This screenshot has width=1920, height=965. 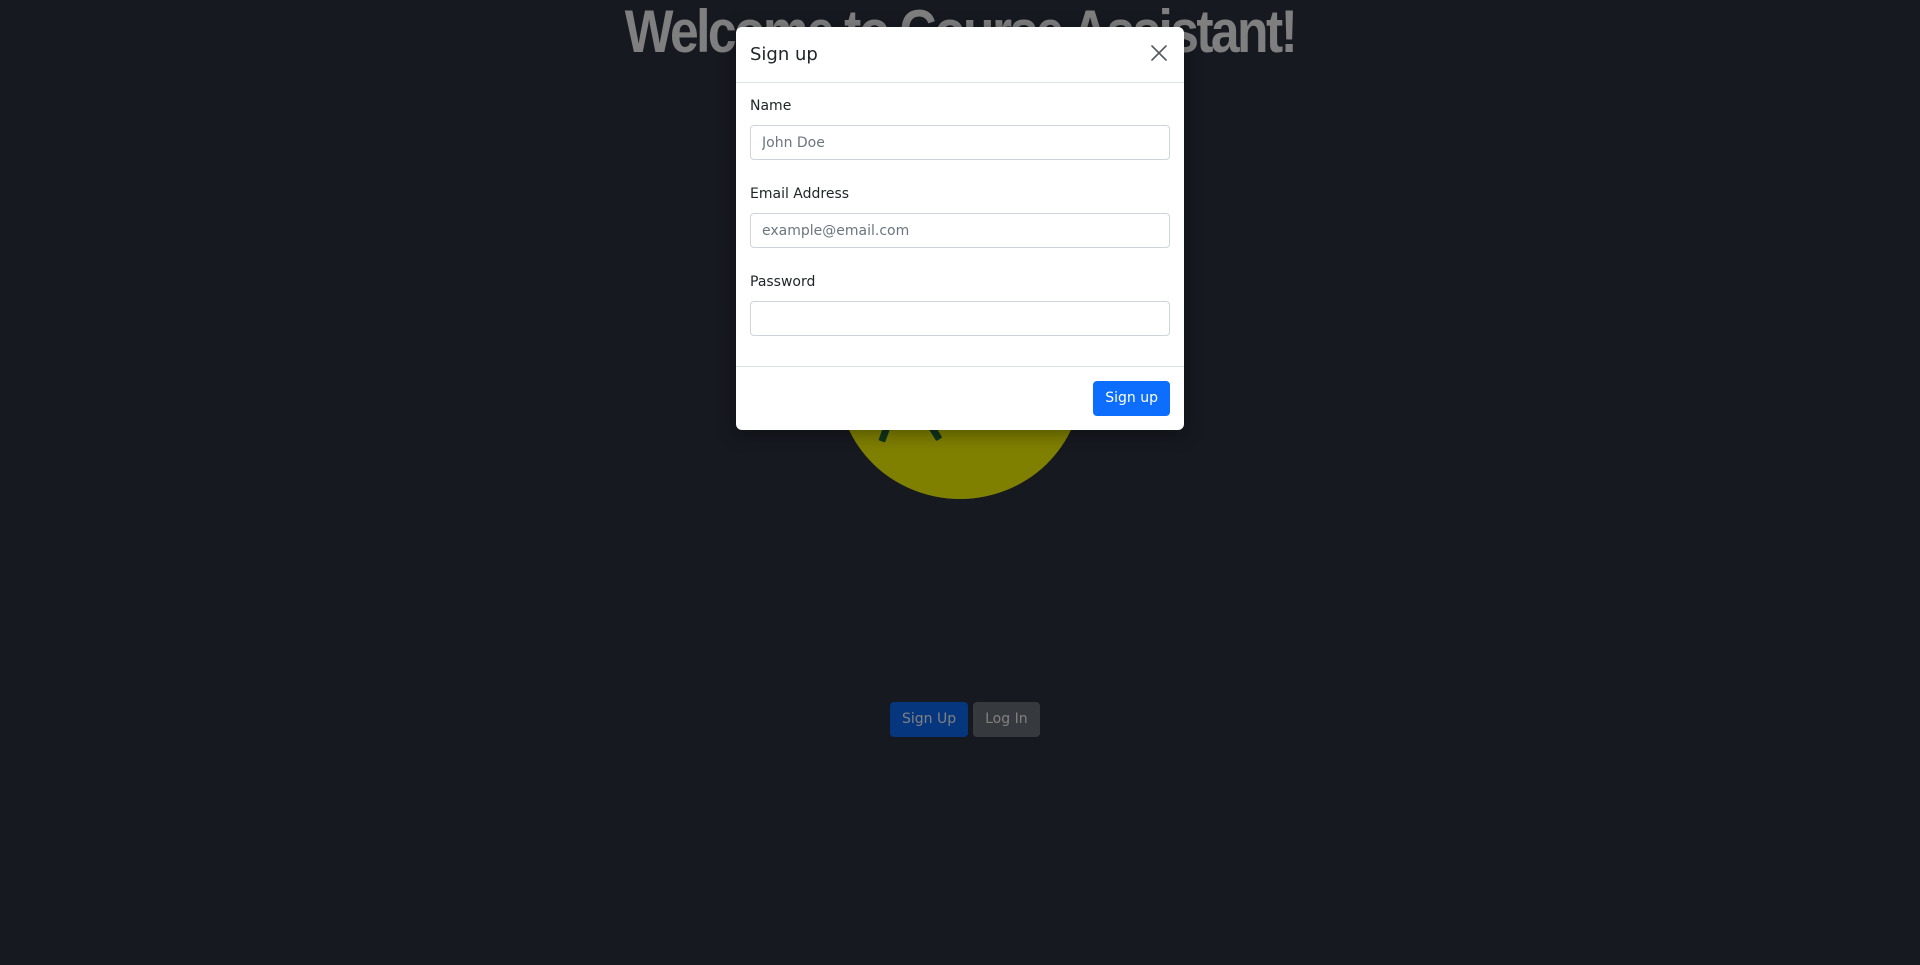 I want to click on password-field-group: Password, so click(x=960, y=304).